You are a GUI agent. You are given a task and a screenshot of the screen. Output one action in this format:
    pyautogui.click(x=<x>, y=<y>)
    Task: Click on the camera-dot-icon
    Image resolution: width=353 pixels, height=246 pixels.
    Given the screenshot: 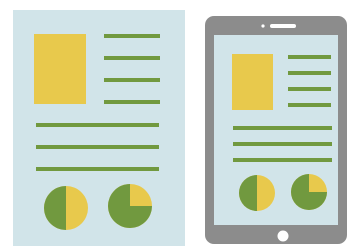 What is the action you would take?
    pyautogui.click(x=263, y=26)
    